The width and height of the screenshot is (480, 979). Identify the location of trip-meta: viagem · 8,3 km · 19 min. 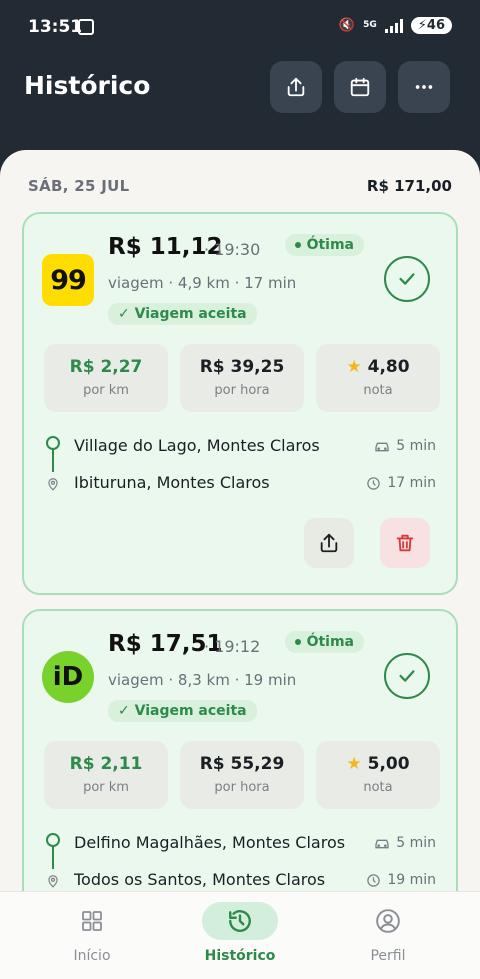
(202, 680).